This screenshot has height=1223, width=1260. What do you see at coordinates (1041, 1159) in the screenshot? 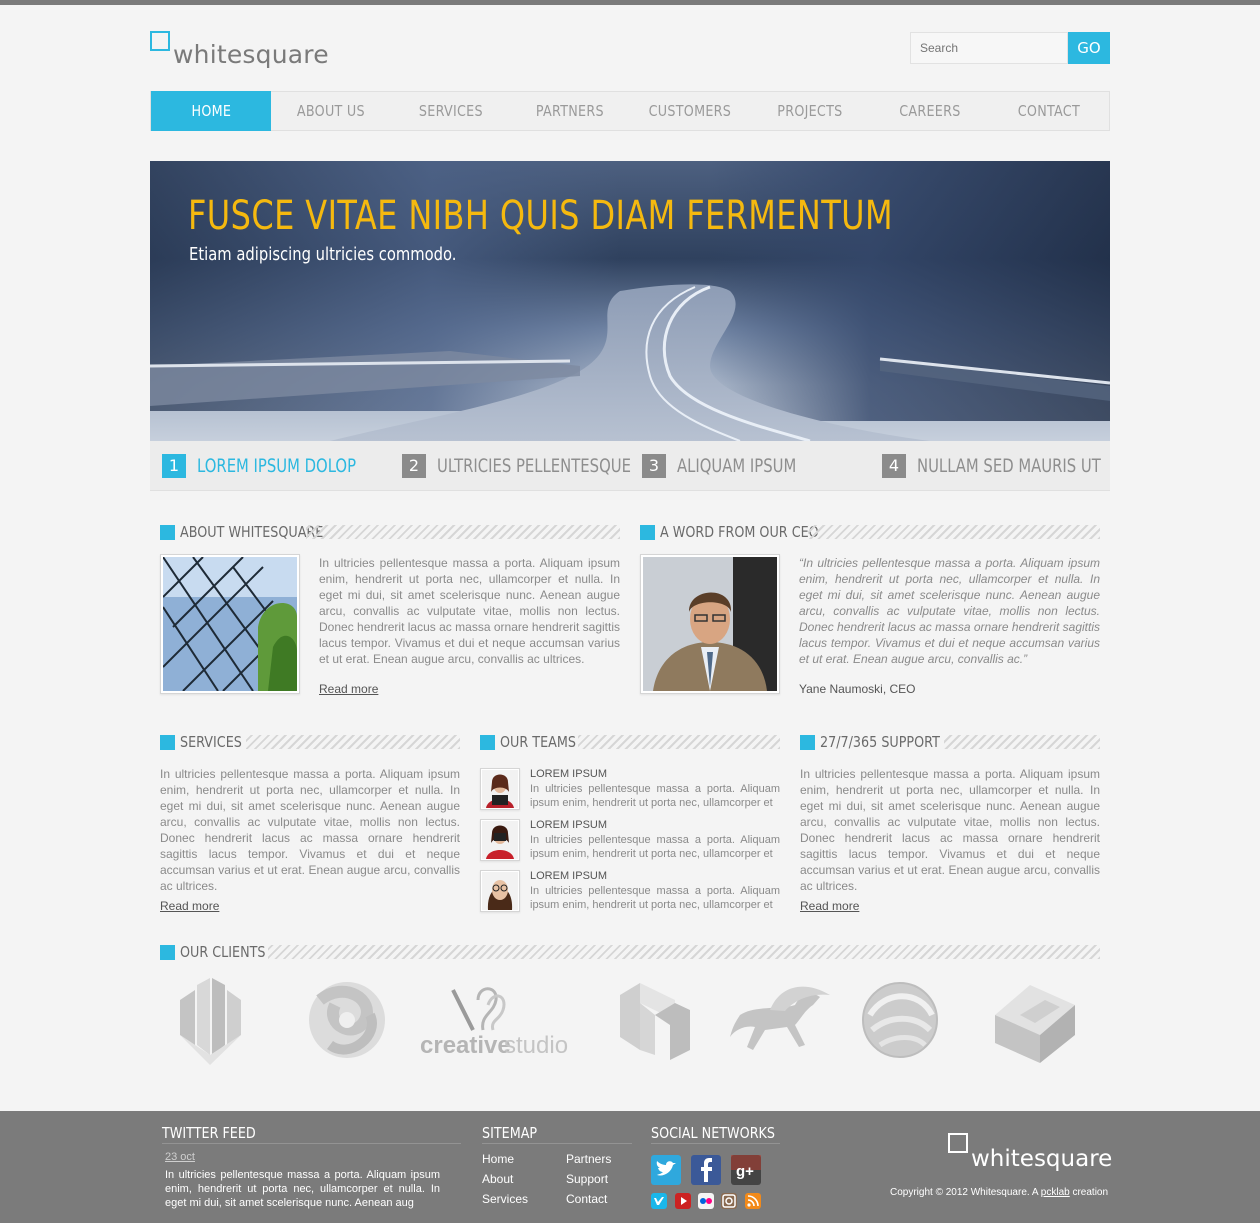
I see `footer-logo-text: whitesquare` at bounding box center [1041, 1159].